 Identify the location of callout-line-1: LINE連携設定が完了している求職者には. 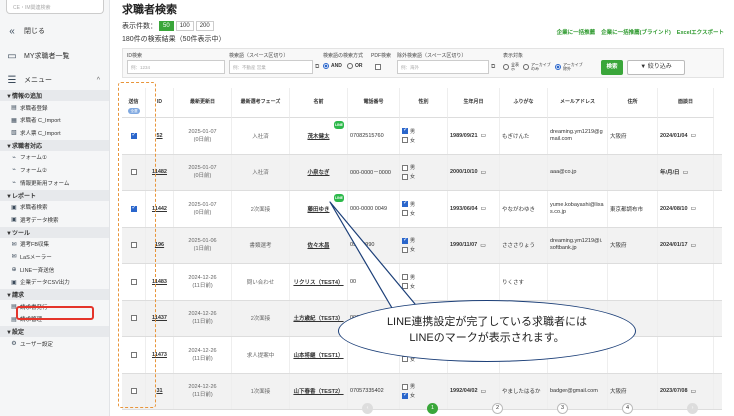
(487, 322).